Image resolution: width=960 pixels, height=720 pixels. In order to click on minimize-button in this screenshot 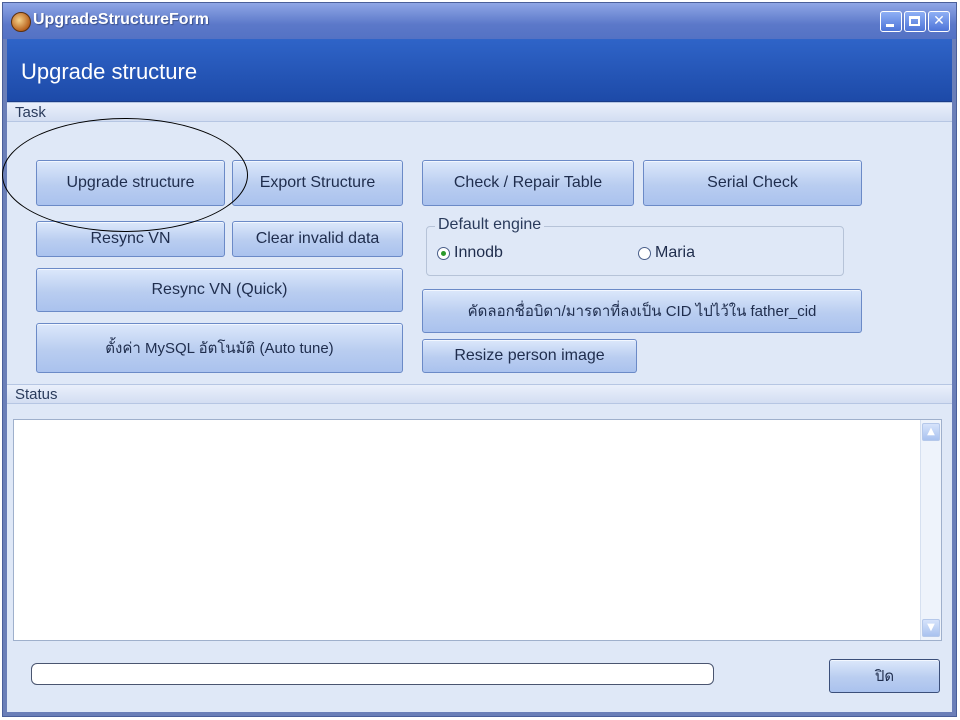, I will do `click(891, 21)`.